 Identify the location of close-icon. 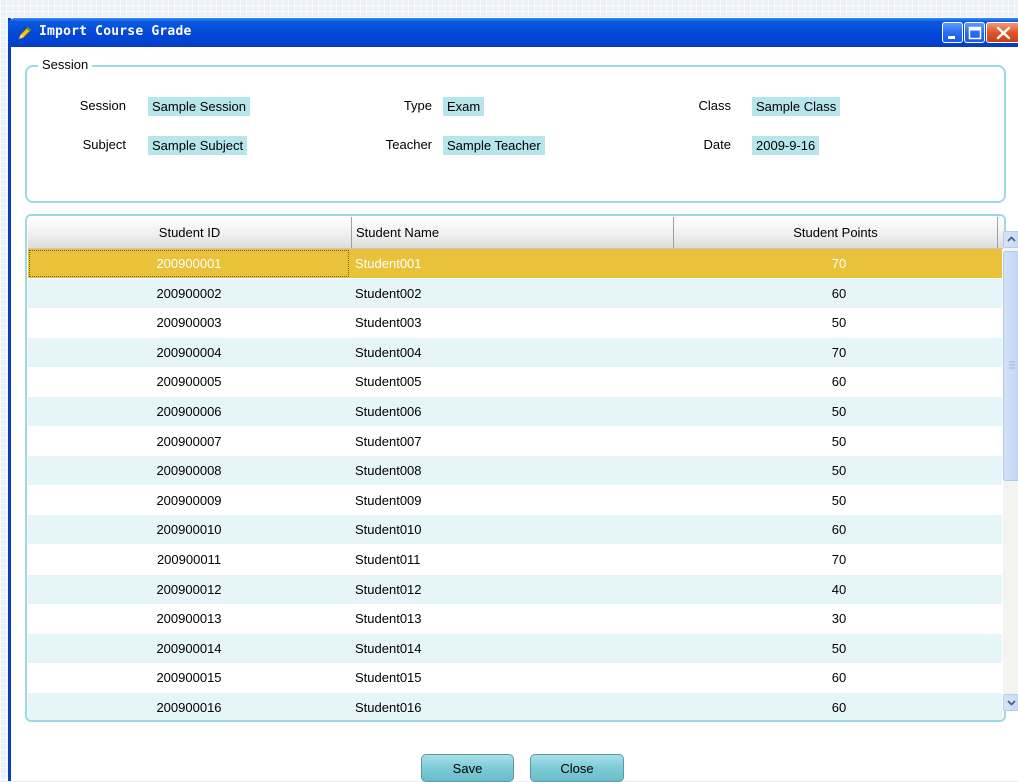
(1003, 33).